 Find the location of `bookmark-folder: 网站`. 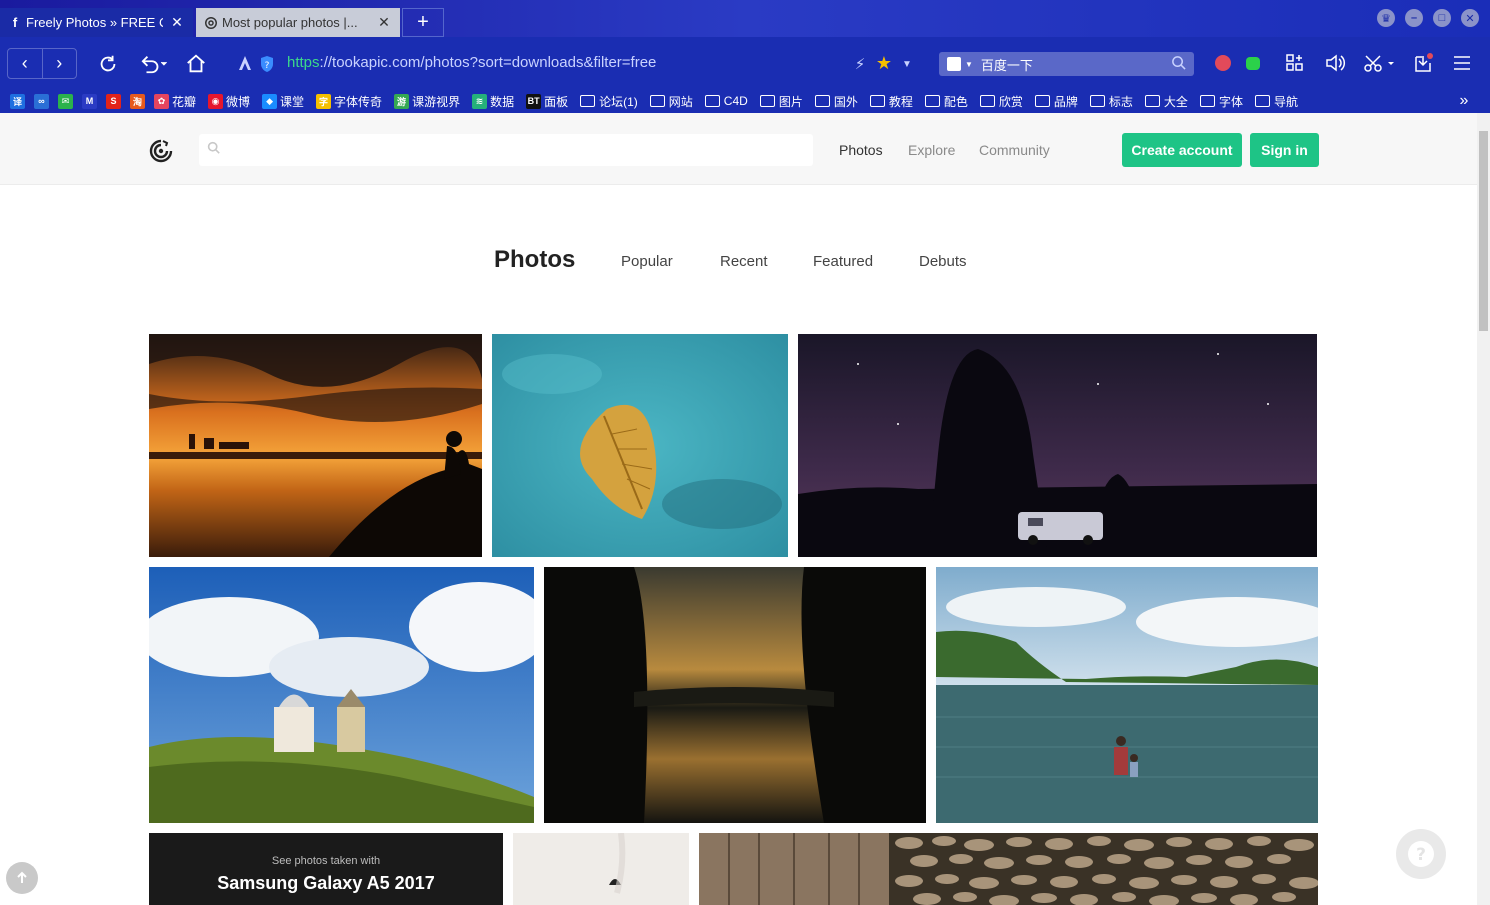

bookmark-folder: 网站 is located at coordinates (671, 101).